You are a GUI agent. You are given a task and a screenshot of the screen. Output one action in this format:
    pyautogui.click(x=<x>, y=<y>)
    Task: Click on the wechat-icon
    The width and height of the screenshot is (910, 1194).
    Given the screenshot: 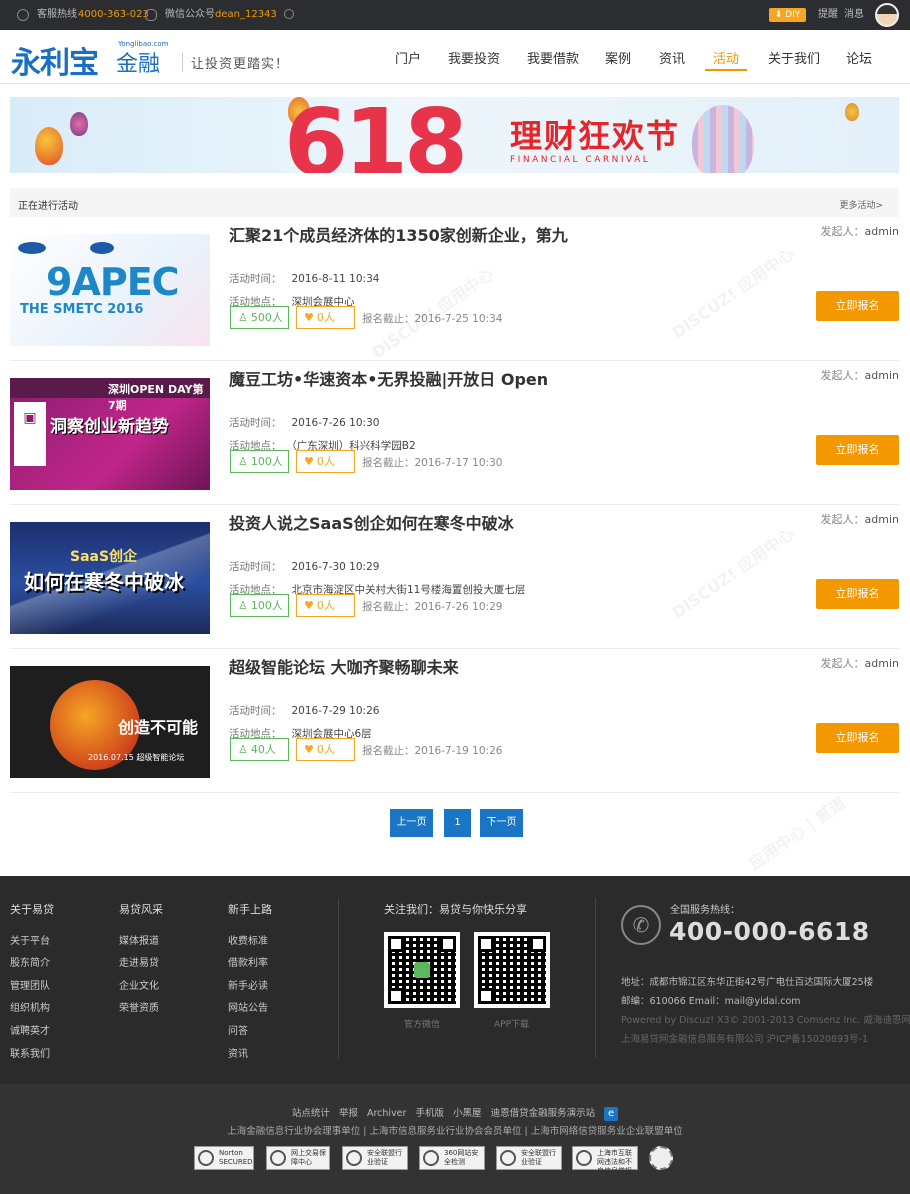 What is the action you would take?
    pyautogui.click(x=151, y=15)
    